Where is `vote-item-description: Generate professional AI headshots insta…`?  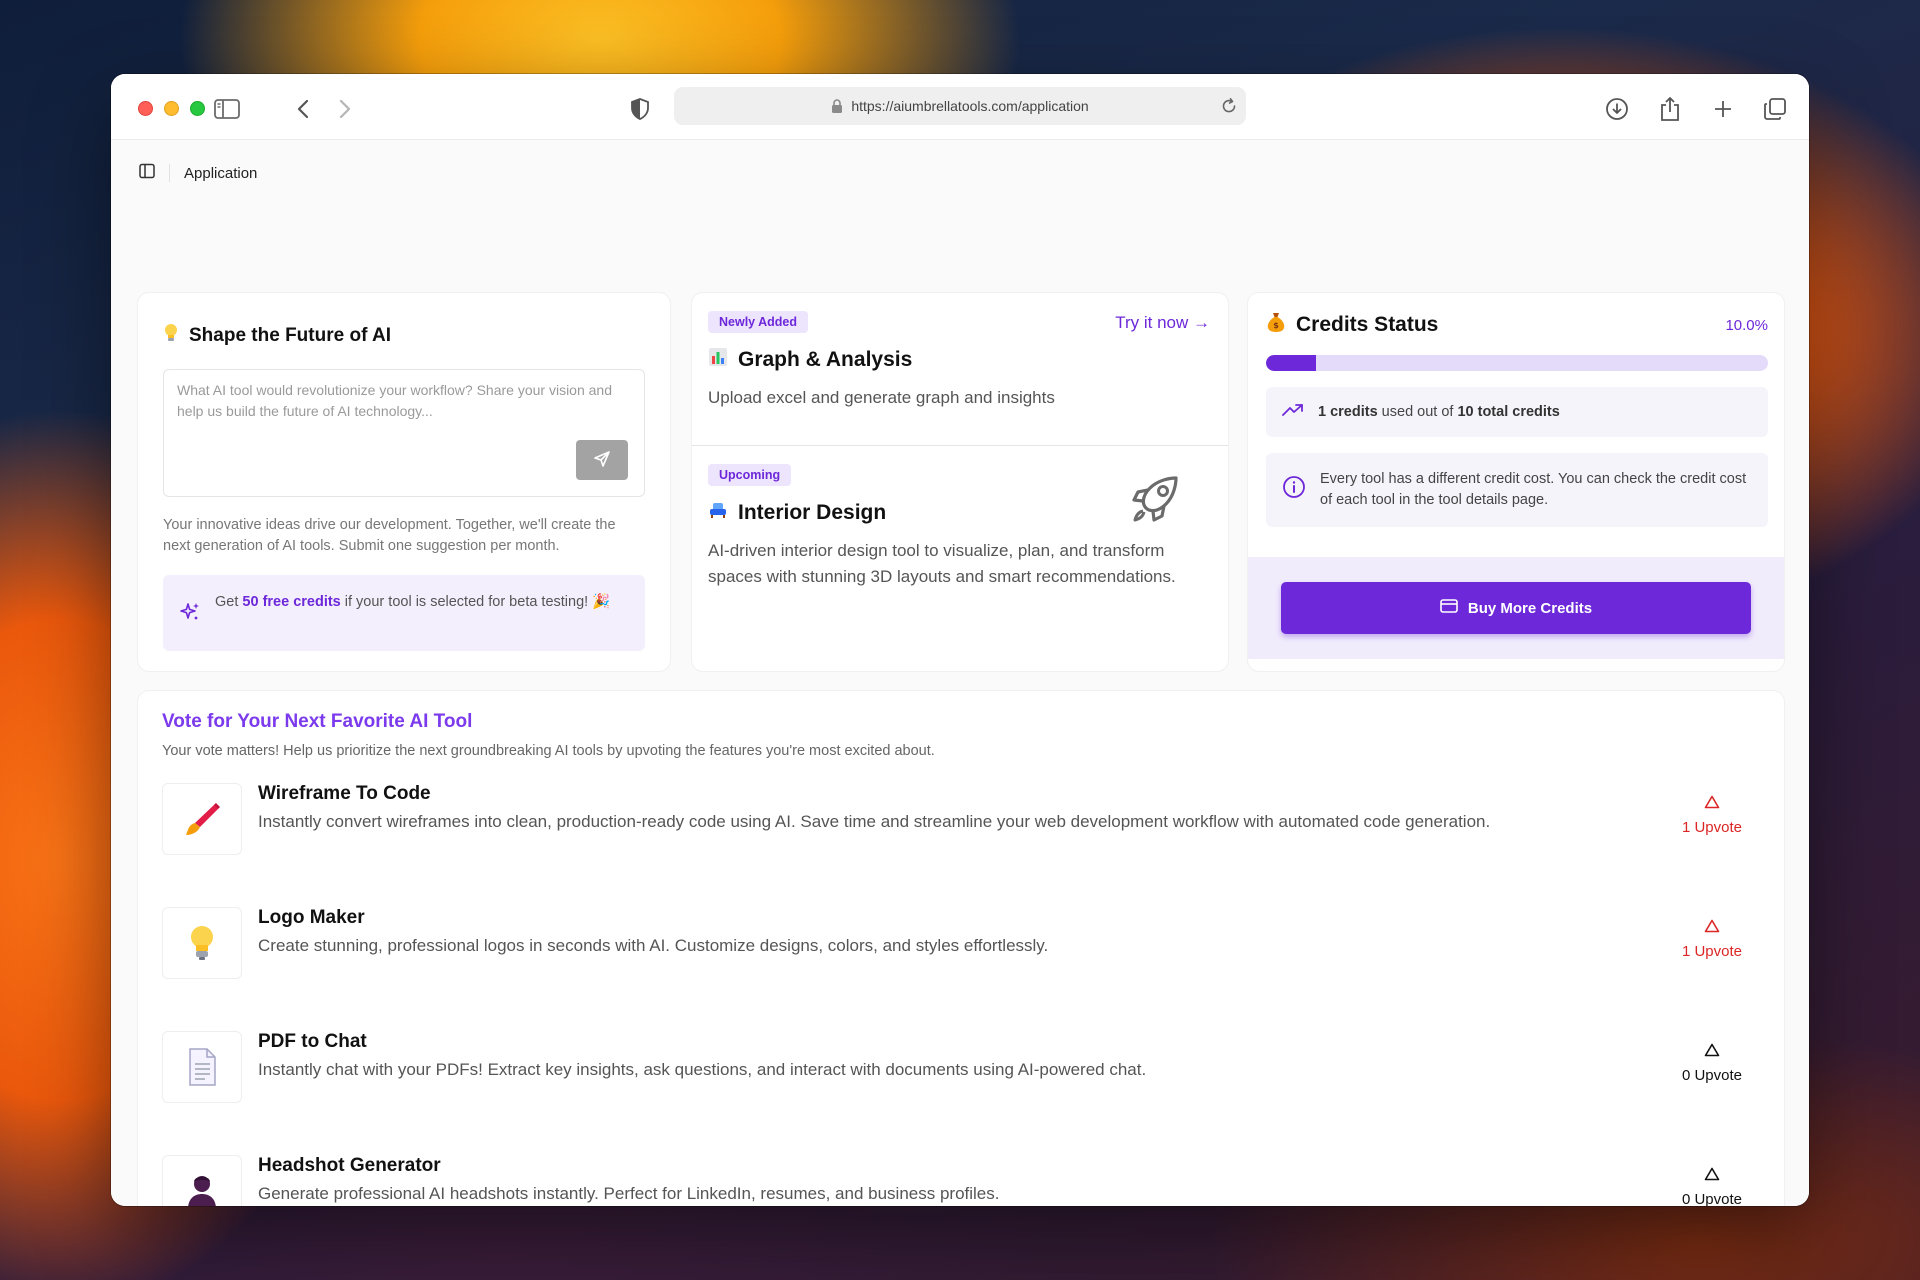 vote-item-description: Generate professional AI headshots insta… is located at coordinates (629, 1193).